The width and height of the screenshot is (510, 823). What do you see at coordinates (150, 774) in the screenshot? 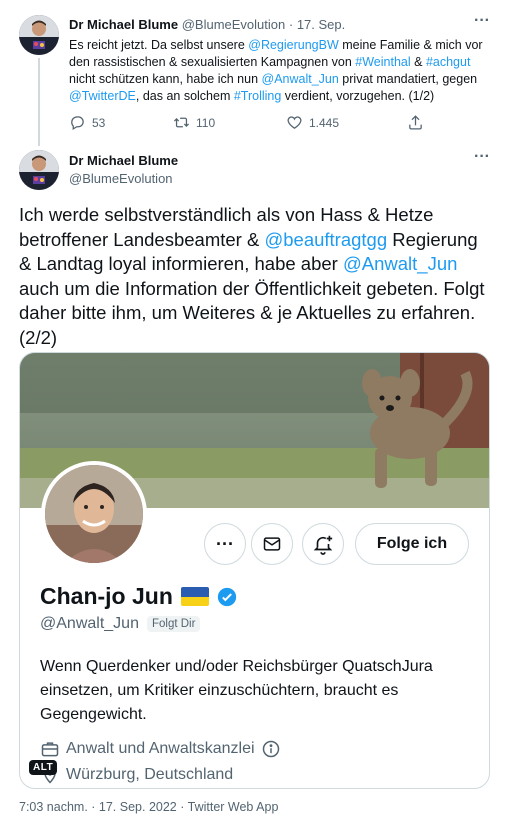
I see `profile-location-text: Würzburg, Deutschland` at bounding box center [150, 774].